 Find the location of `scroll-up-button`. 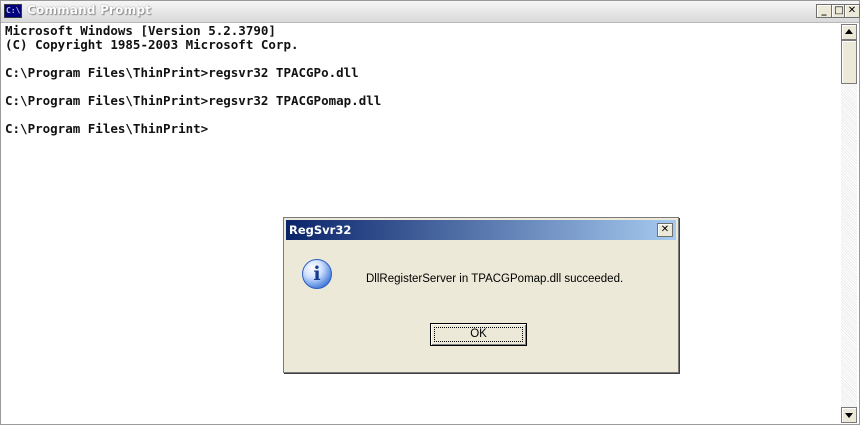

scroll-up-button is located at coordinates (849, 32).